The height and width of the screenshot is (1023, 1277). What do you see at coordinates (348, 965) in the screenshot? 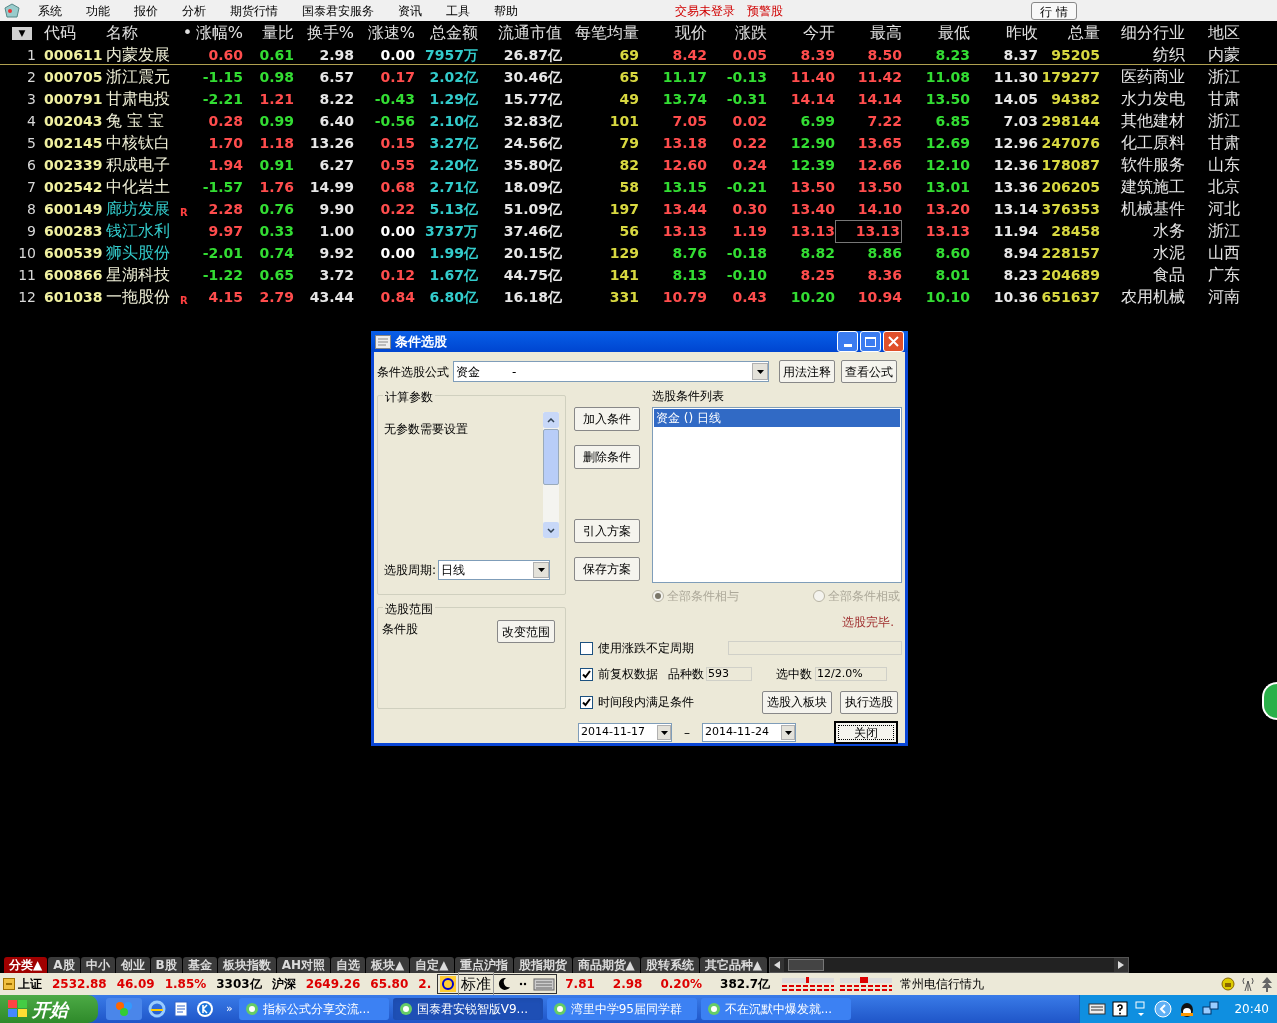
I see `category-tab: 自选` at bounding box center [348, 965].